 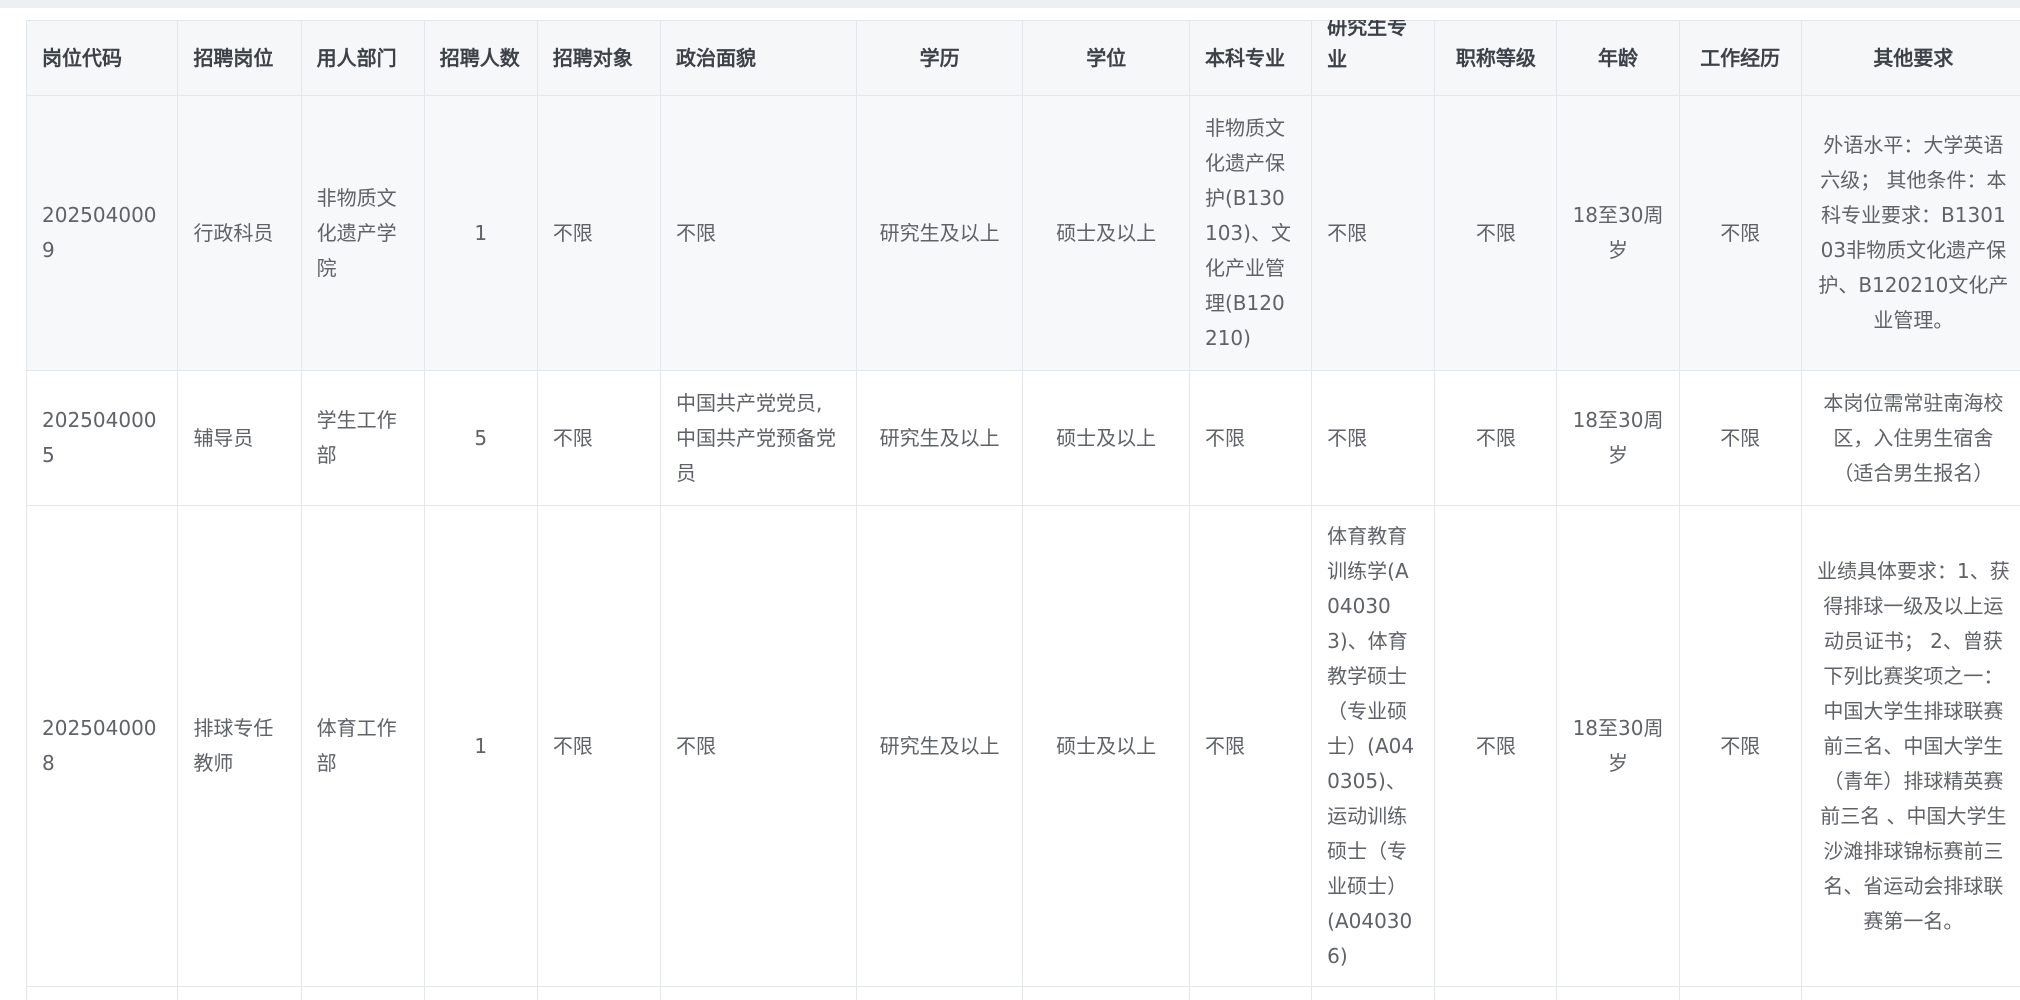 I want to click on column-header-code: 岗位代码, so click(x=102, y=58).